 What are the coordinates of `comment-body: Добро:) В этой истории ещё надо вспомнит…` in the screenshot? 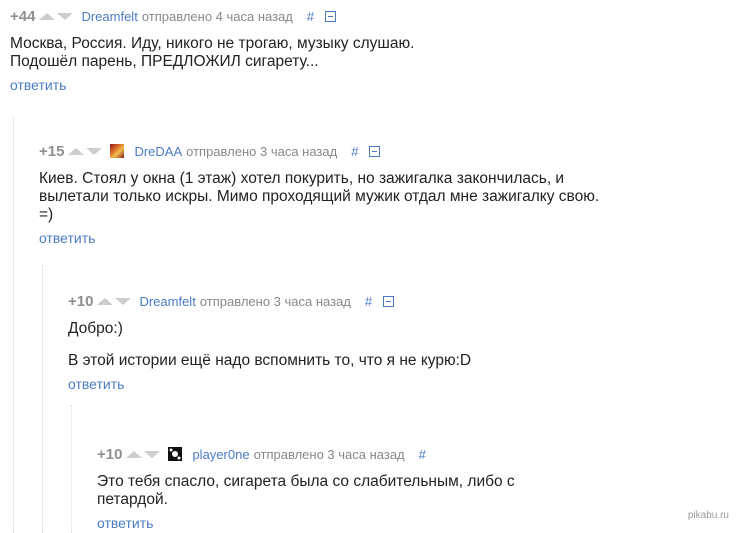 It's located at (393, 345).